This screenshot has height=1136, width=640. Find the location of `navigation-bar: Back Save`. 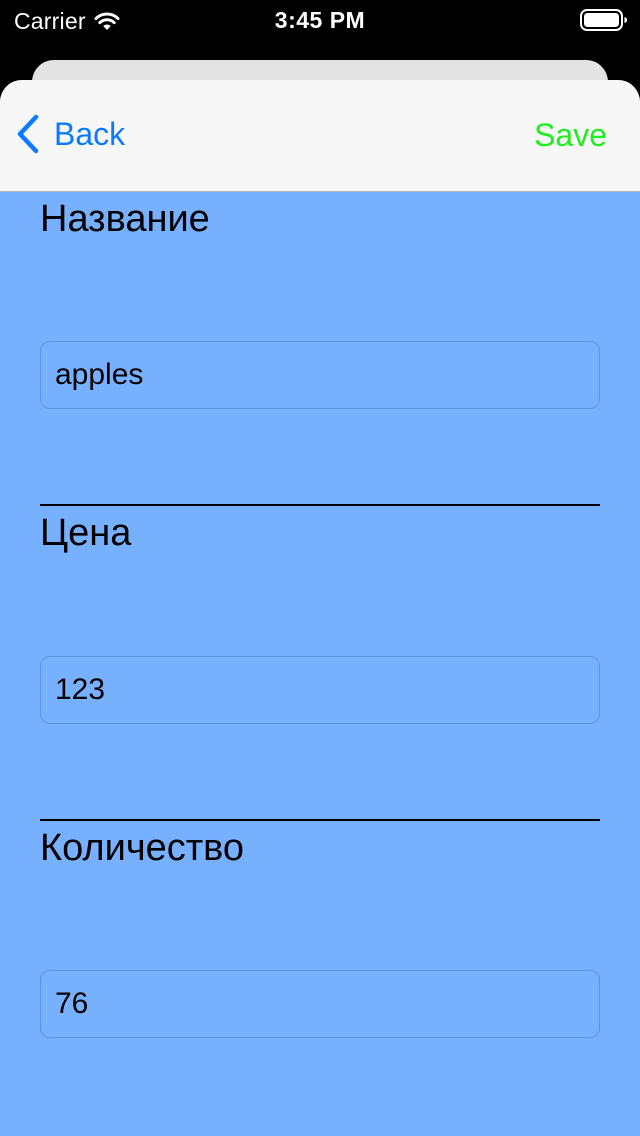

navigation-bar: Back Save is located at coordinates (320, 136).